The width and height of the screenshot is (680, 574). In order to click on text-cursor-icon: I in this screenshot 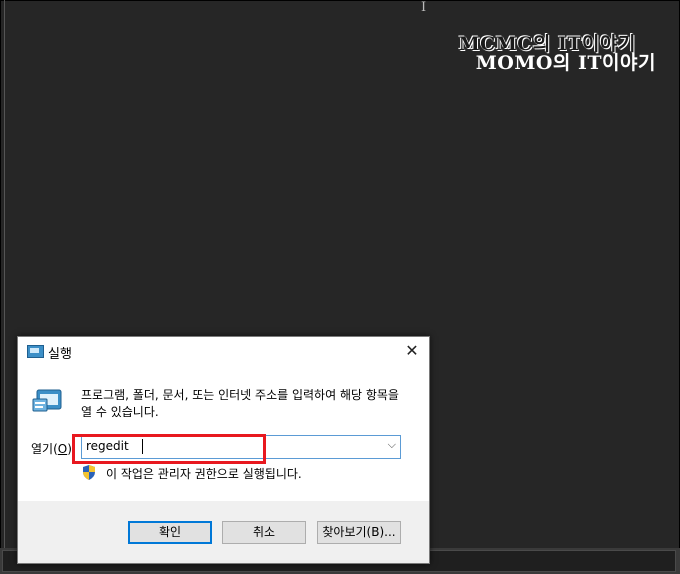, I will do `click(424, 7)`.